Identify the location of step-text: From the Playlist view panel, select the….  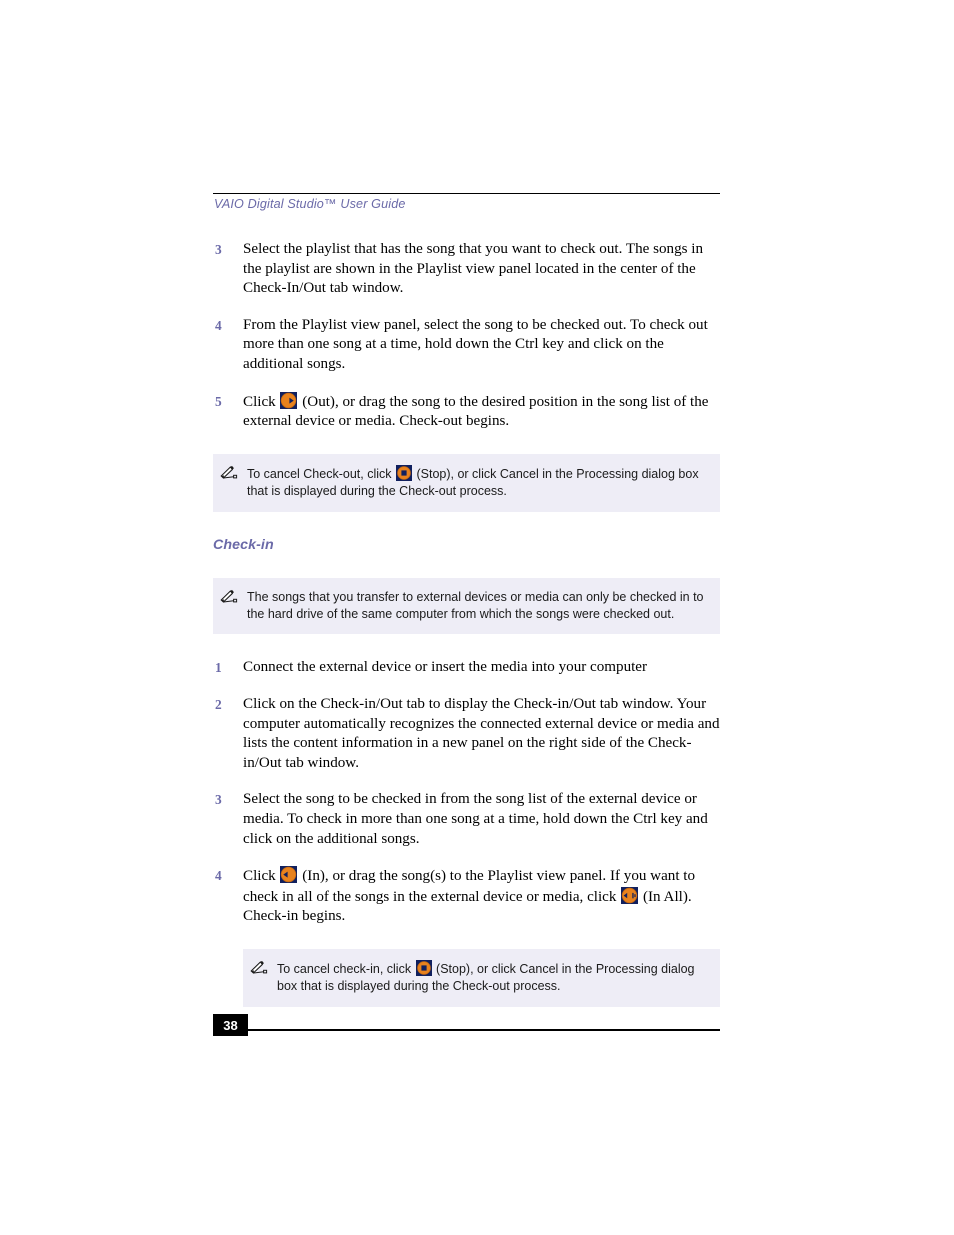
(475, 344).